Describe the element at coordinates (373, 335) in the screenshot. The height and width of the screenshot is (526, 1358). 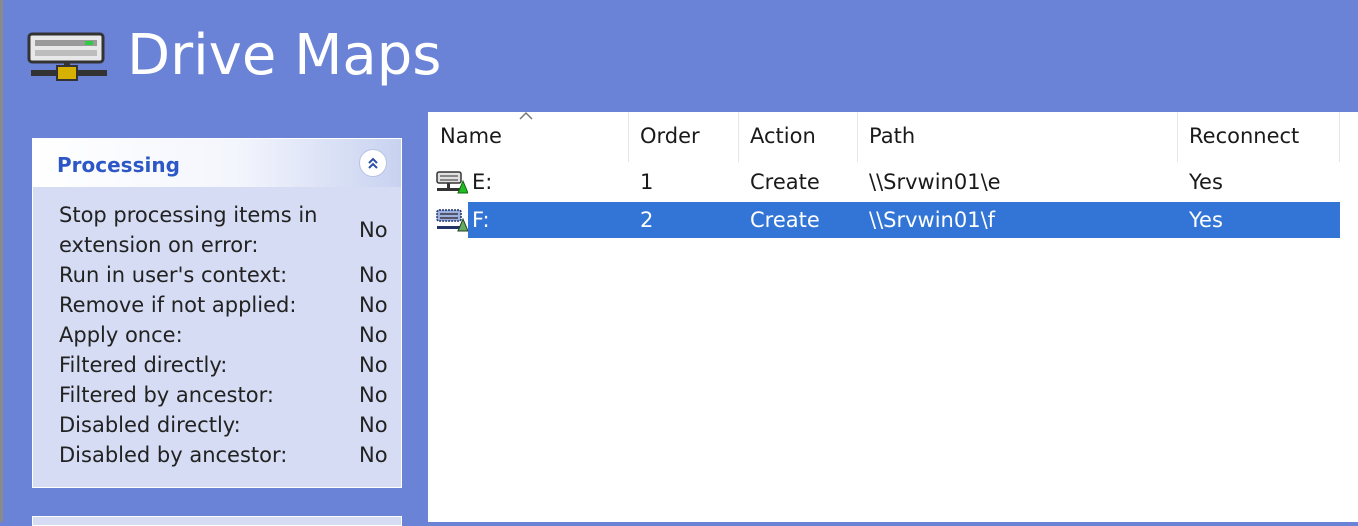
I see `prop-value-apply-once: No` at that location.